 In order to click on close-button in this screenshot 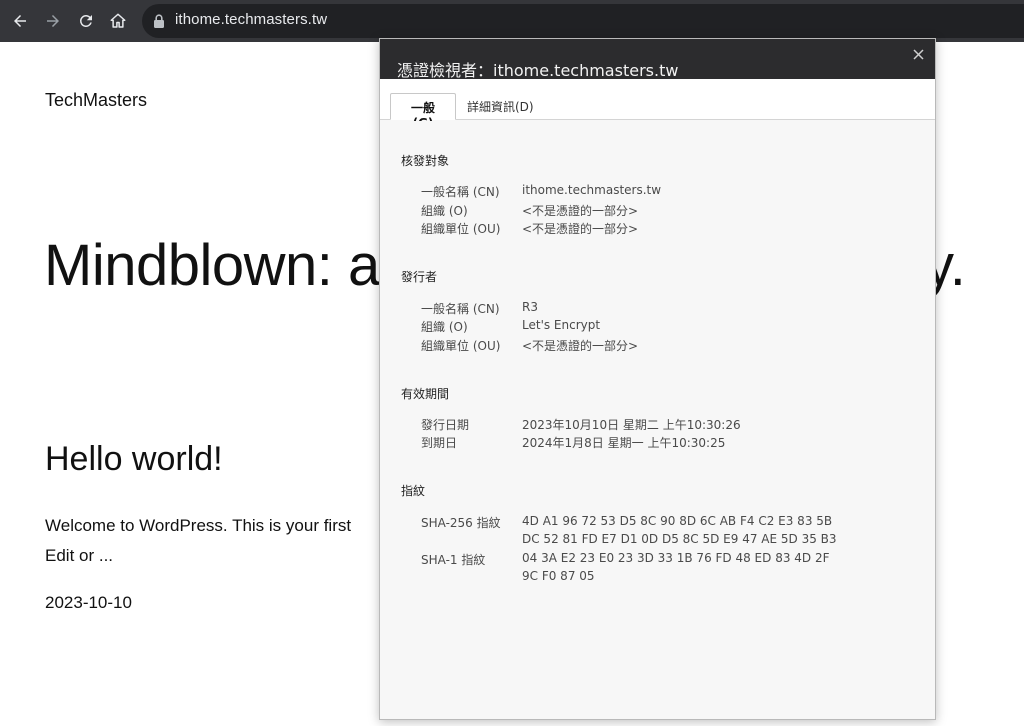, I will do `click(918, 54)`.